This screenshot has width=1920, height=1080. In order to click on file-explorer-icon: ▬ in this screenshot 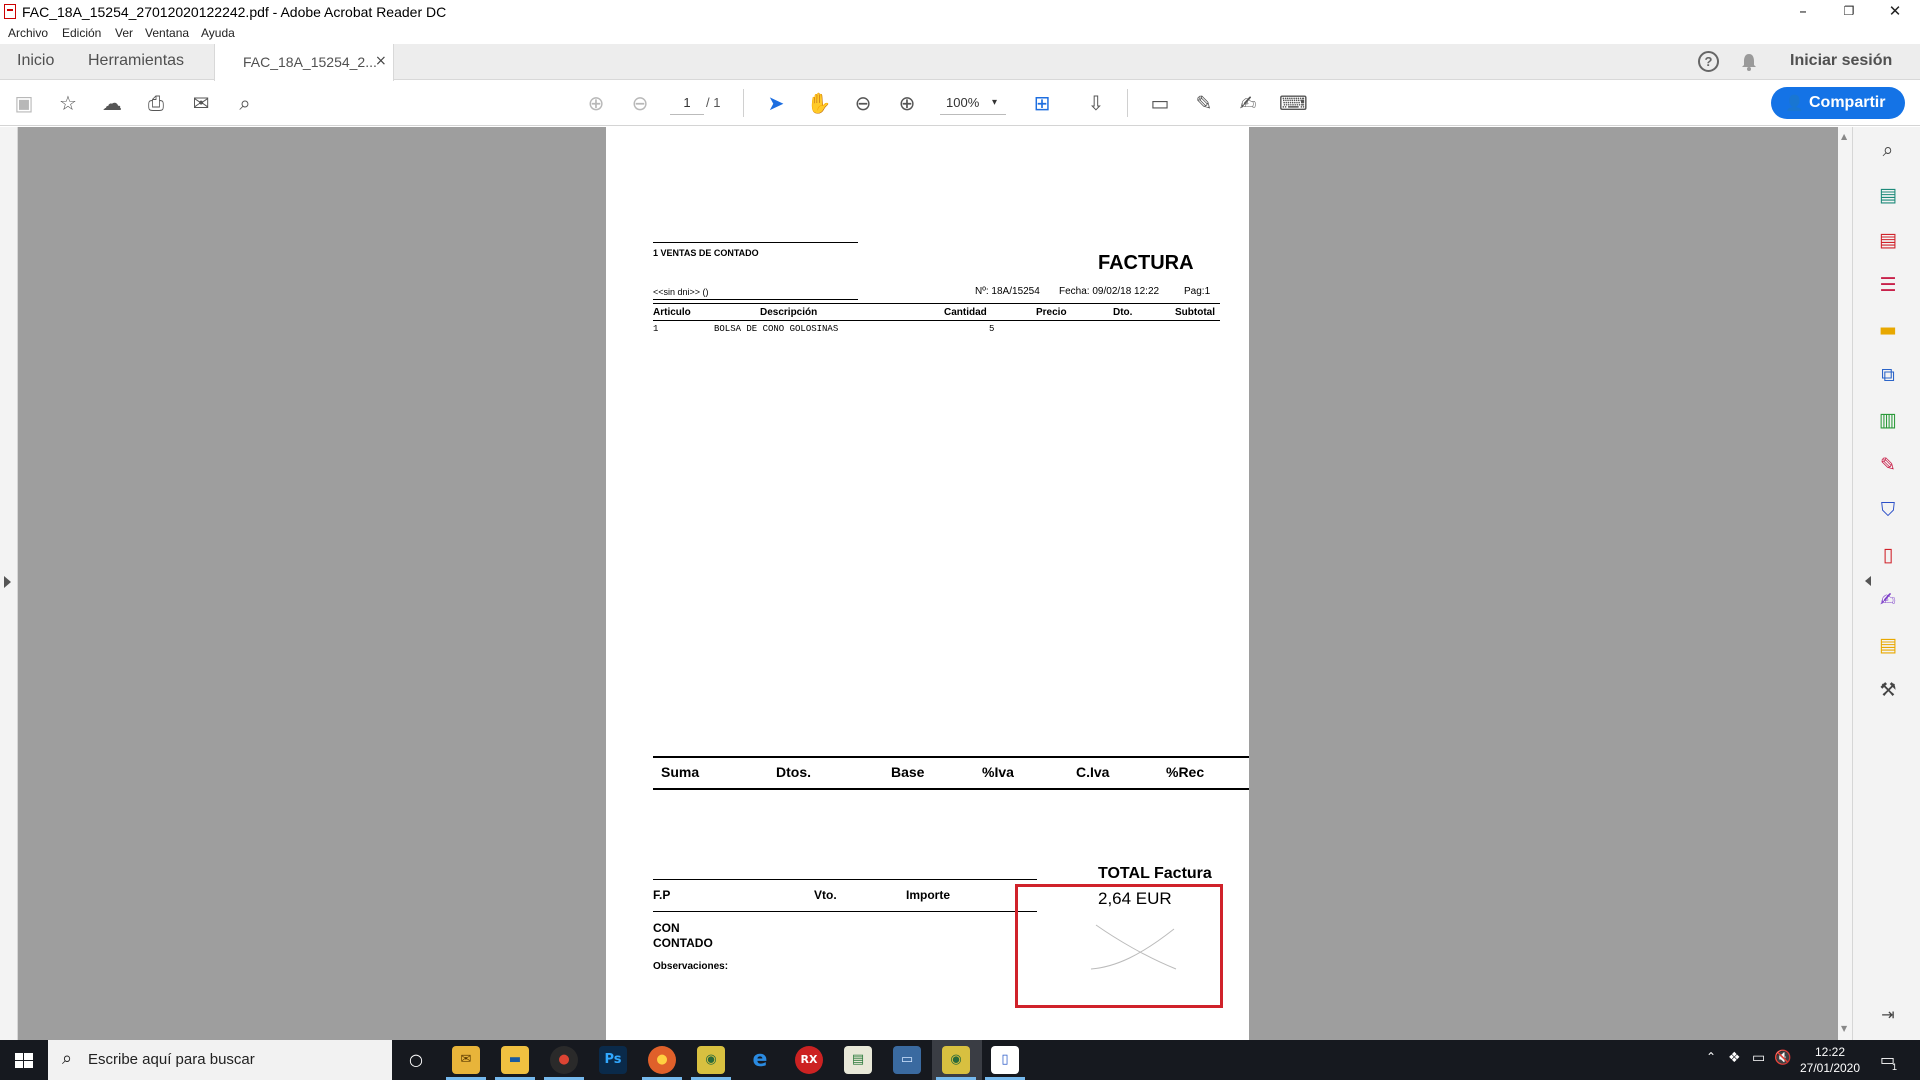, I will do `click(515, 1060)`.